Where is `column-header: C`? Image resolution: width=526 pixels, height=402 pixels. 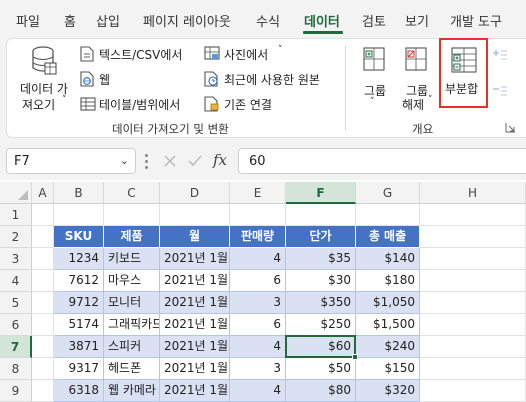 column-header: C is located at coordinates (132, 193).